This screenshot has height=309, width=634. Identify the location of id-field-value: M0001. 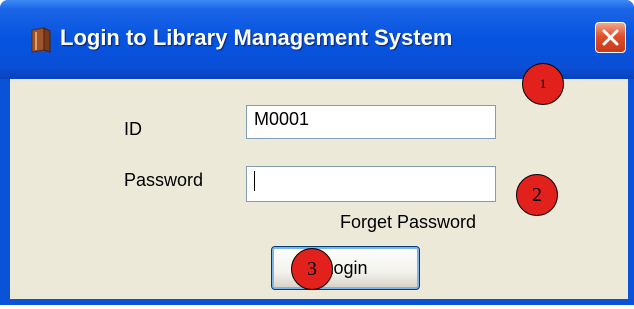
(282, 119).